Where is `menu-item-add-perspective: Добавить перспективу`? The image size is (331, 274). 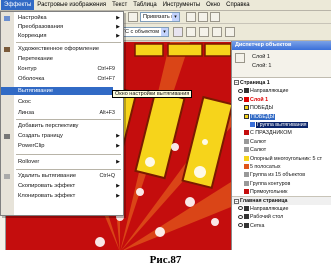
menu-item-add-perspective: Добавить перспективу is located at coordinates (62, 126).